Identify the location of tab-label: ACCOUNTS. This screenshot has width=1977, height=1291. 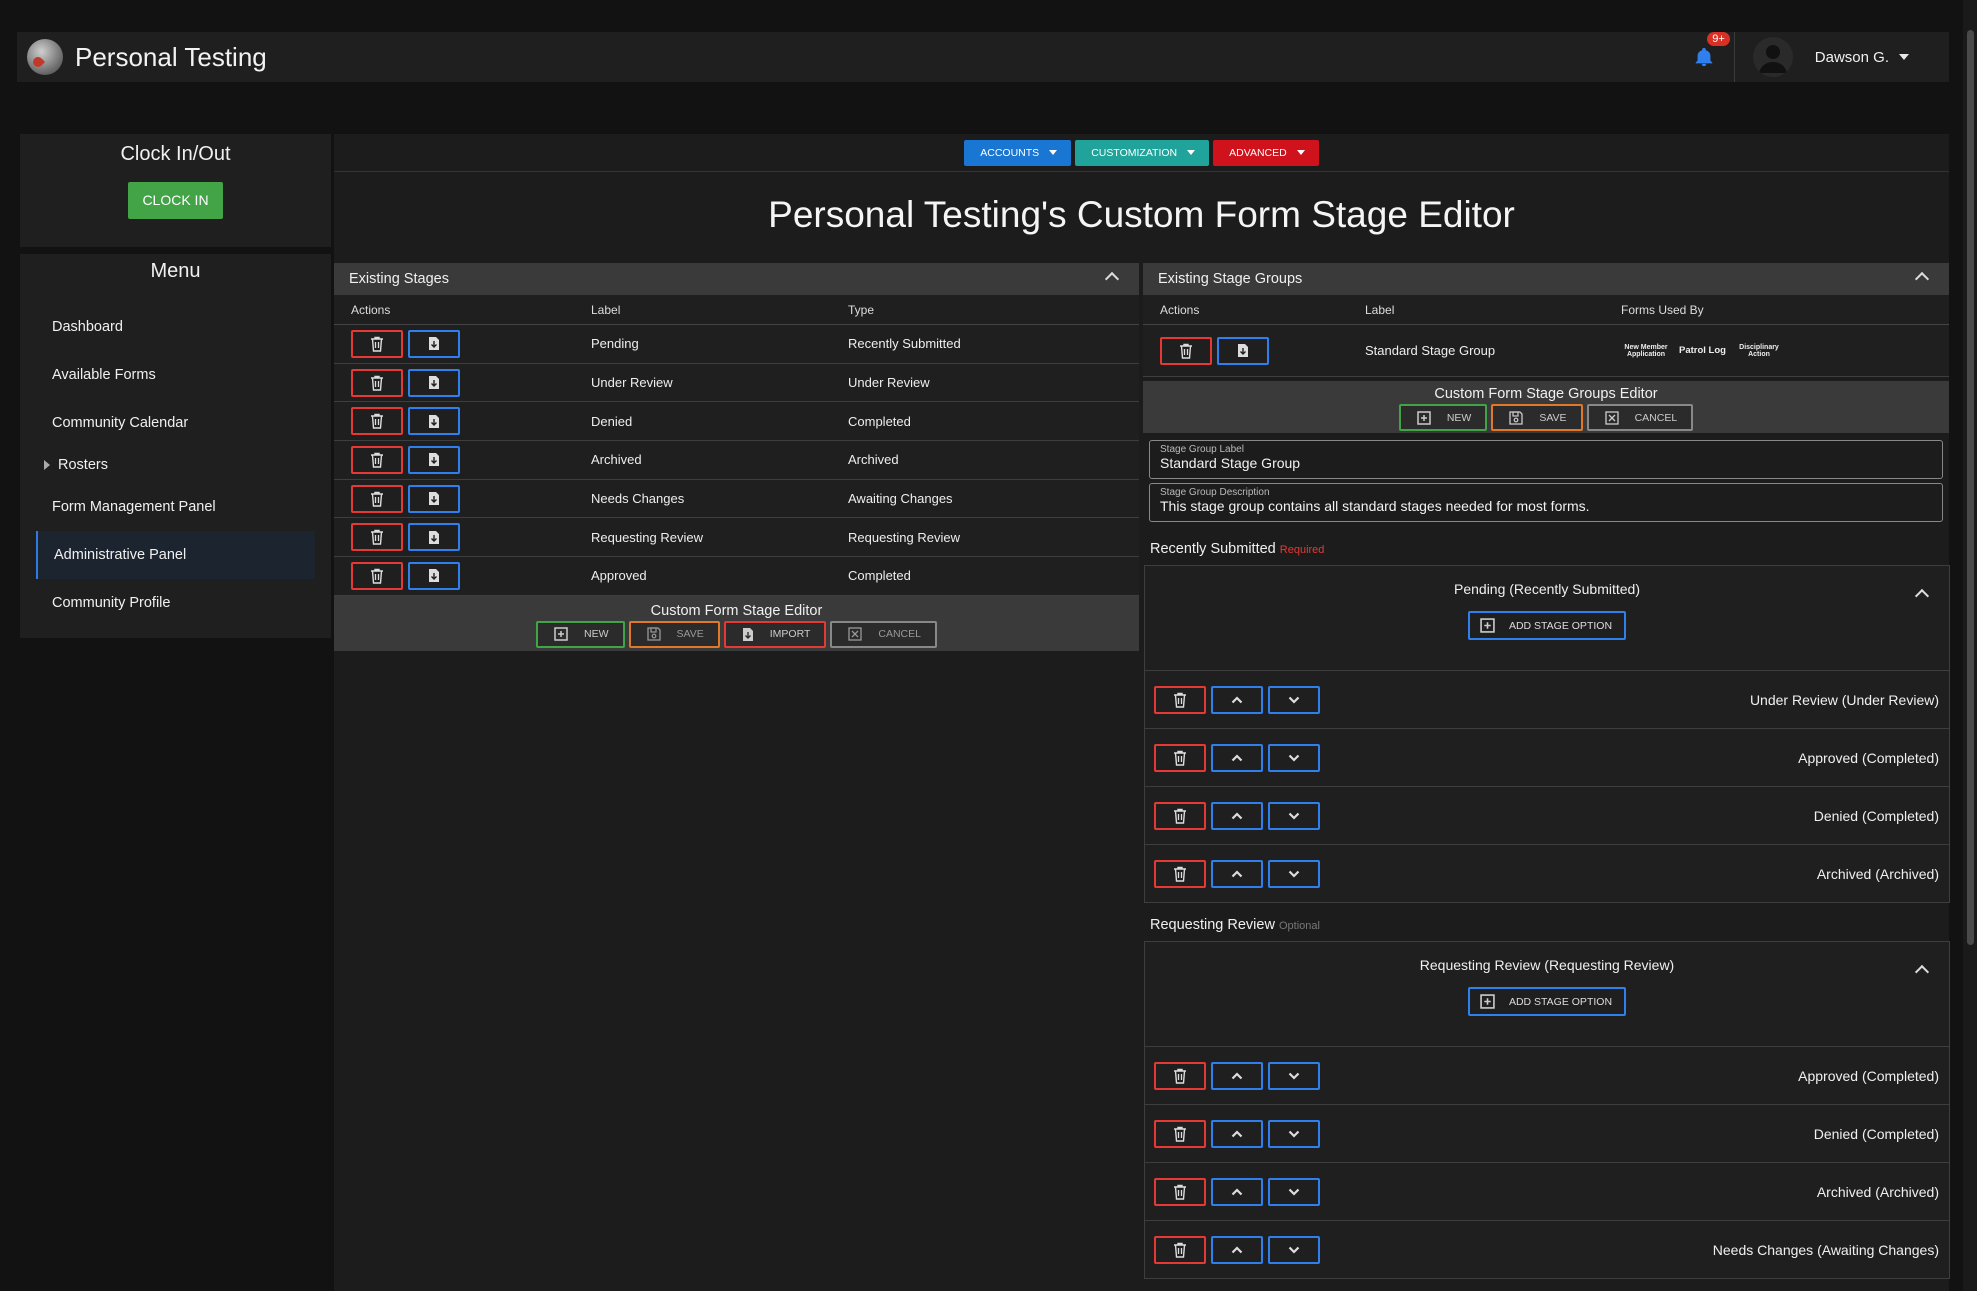
(1010, 152).